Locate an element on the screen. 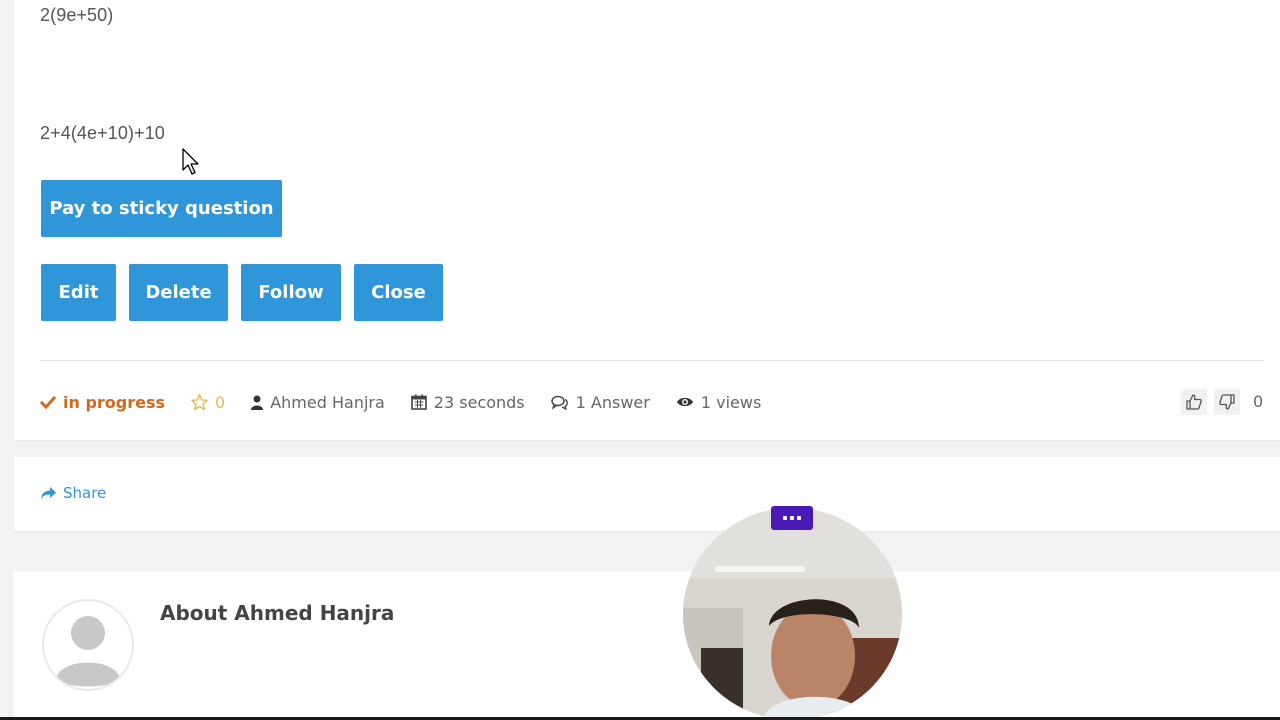 The width and height of the screenshot is (1280, 720). author-name: Ahmed Hanjra is located at coordinates (327, 402).